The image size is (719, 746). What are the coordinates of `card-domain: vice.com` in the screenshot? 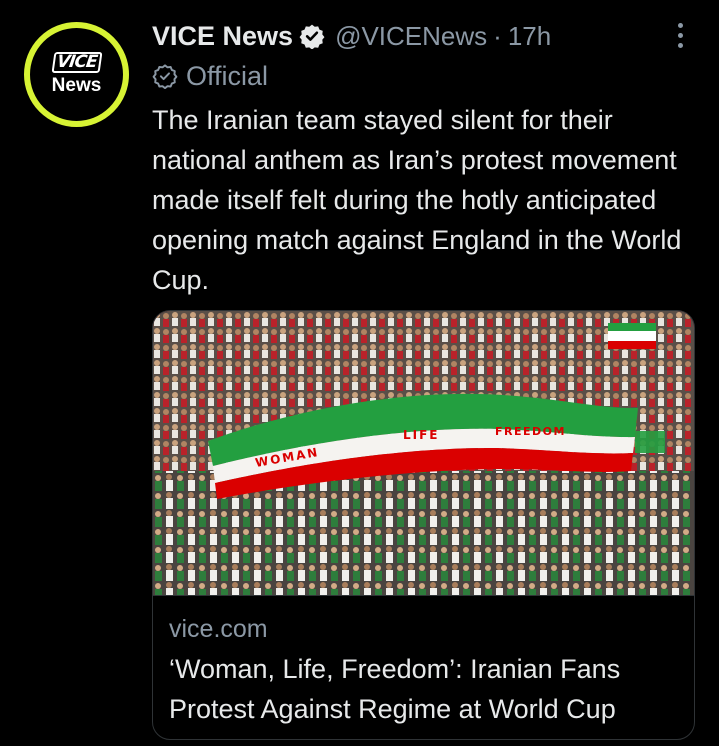 It's located at (218, 629).